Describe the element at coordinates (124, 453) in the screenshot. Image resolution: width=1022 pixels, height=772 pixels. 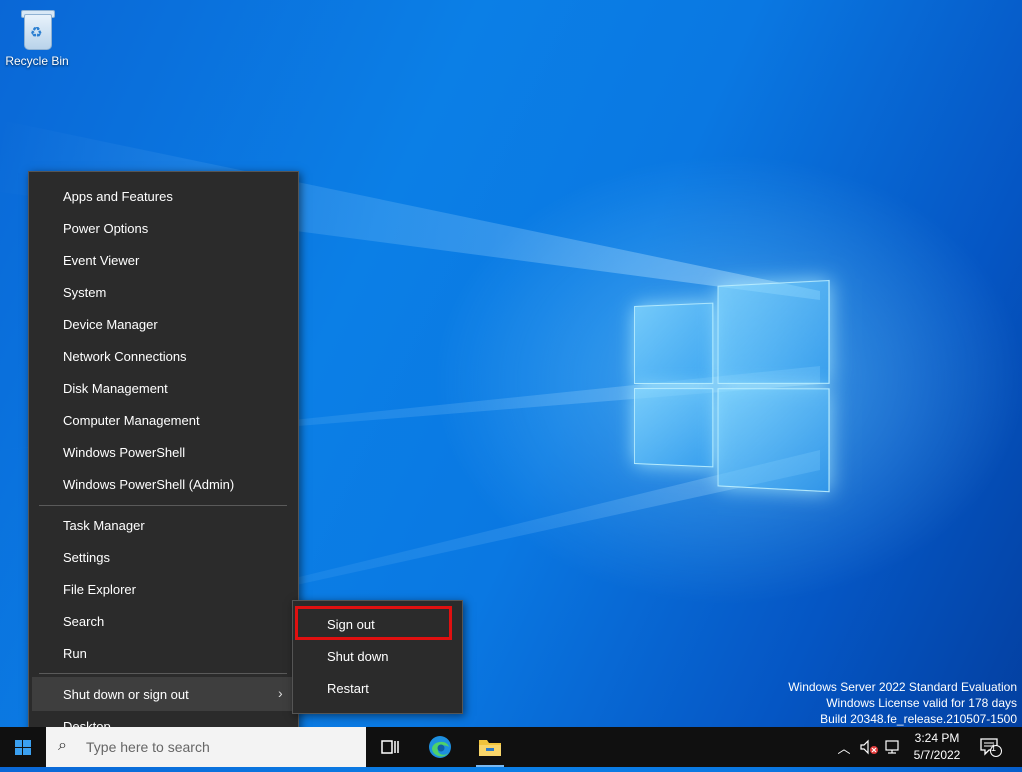
I see `menu-item-windows-powershell: Windows PowerShell` at that location.